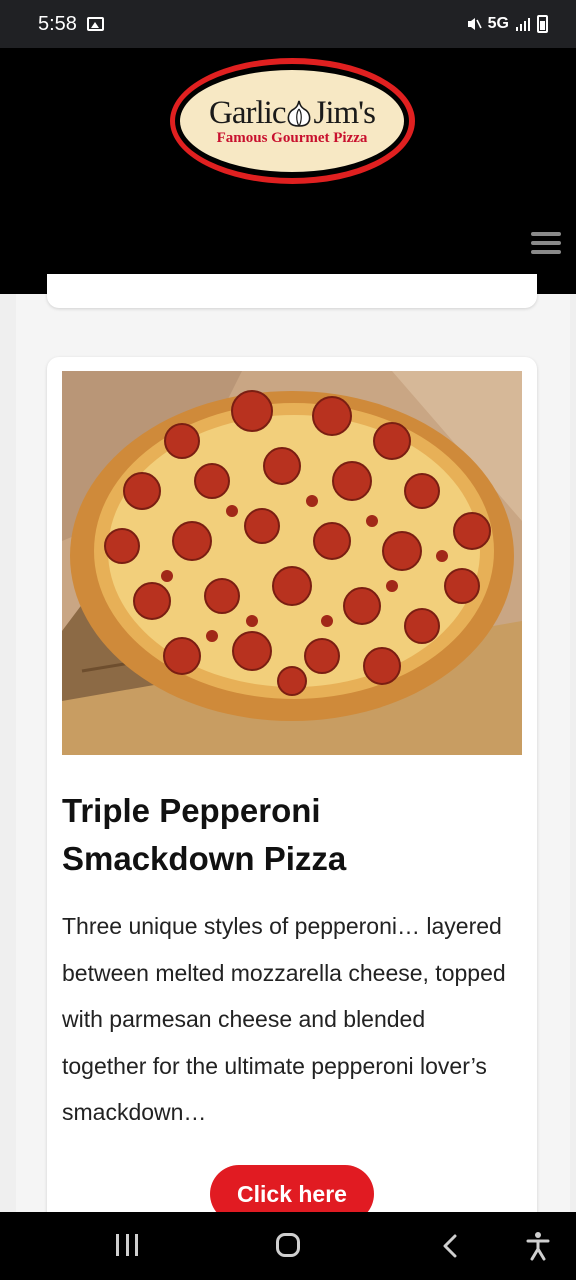 The width and height of the screenshot is (576, 1280). Describe the element at coordinates (288, 24) in the screenshot. I see `status-bar: 5:58 5G` at that location.